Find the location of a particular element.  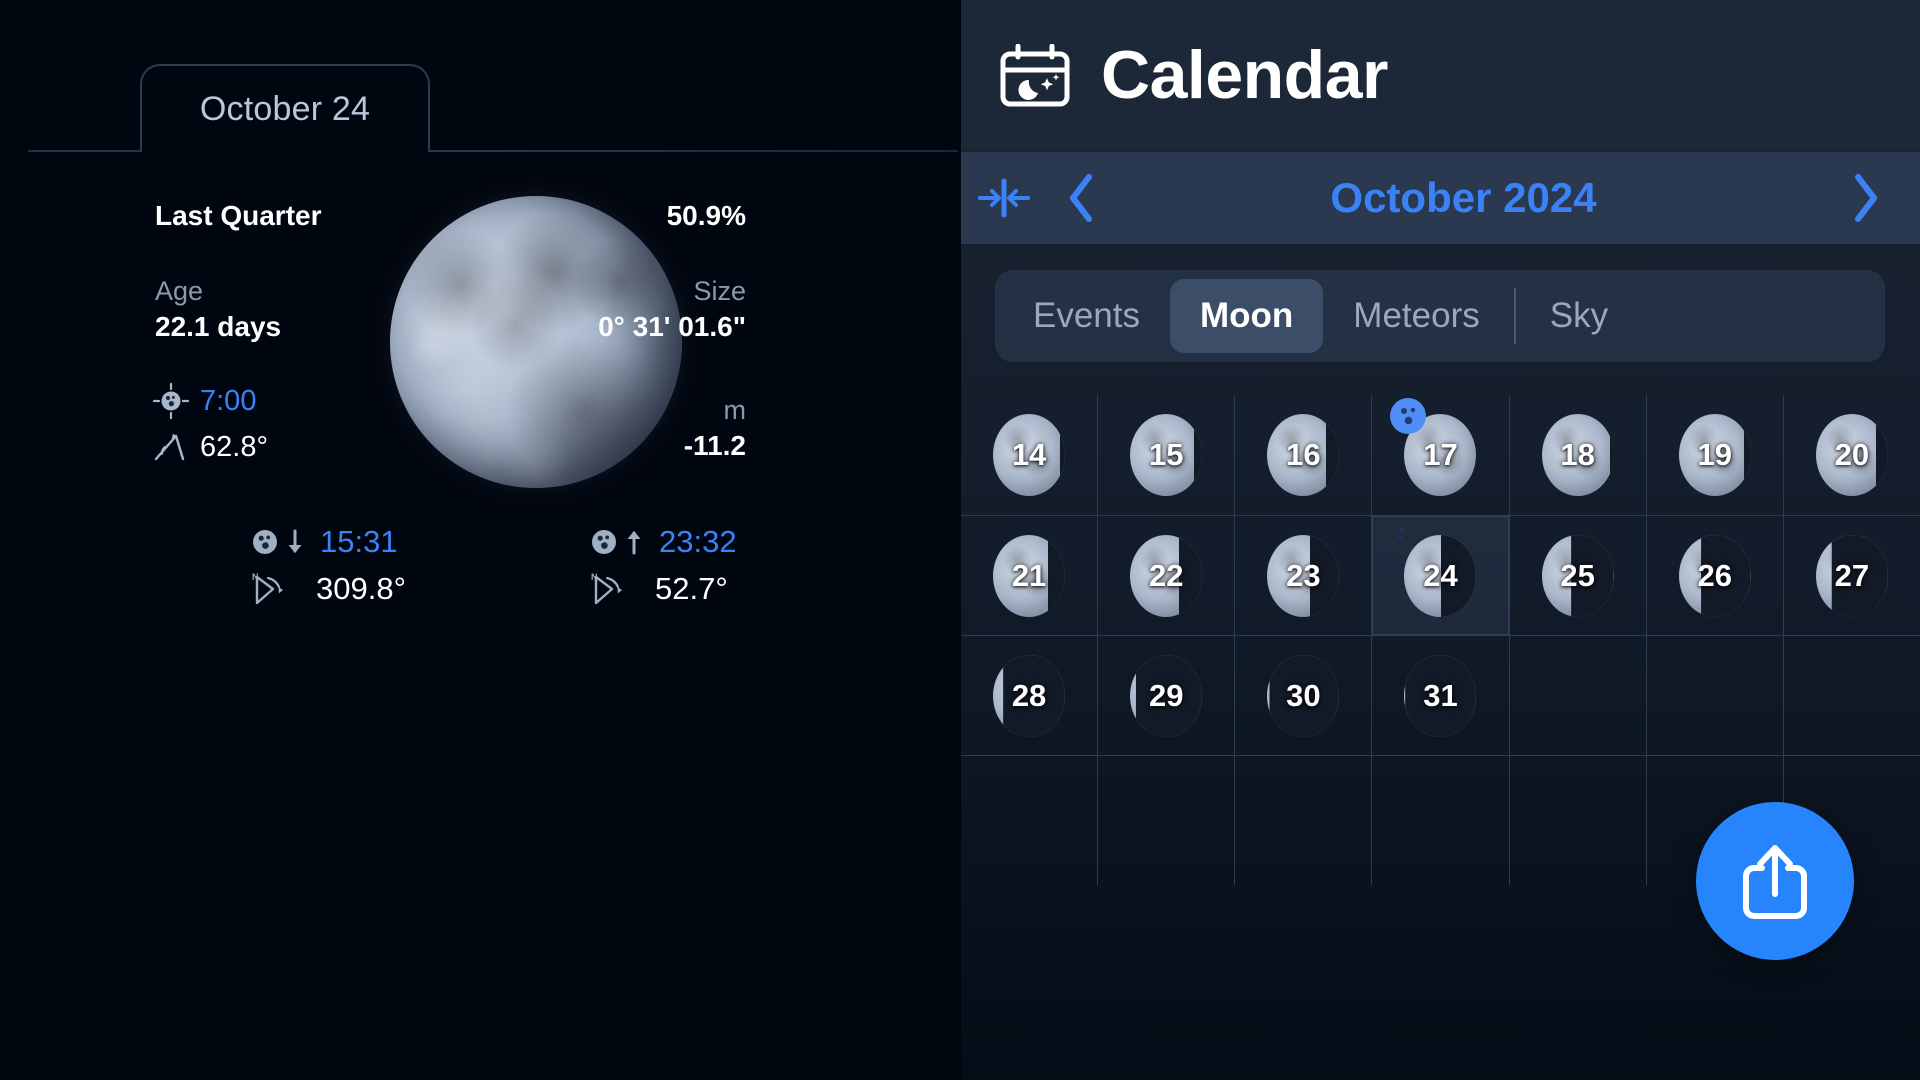

day-number: 22 is located at coordinates (1166, 575).